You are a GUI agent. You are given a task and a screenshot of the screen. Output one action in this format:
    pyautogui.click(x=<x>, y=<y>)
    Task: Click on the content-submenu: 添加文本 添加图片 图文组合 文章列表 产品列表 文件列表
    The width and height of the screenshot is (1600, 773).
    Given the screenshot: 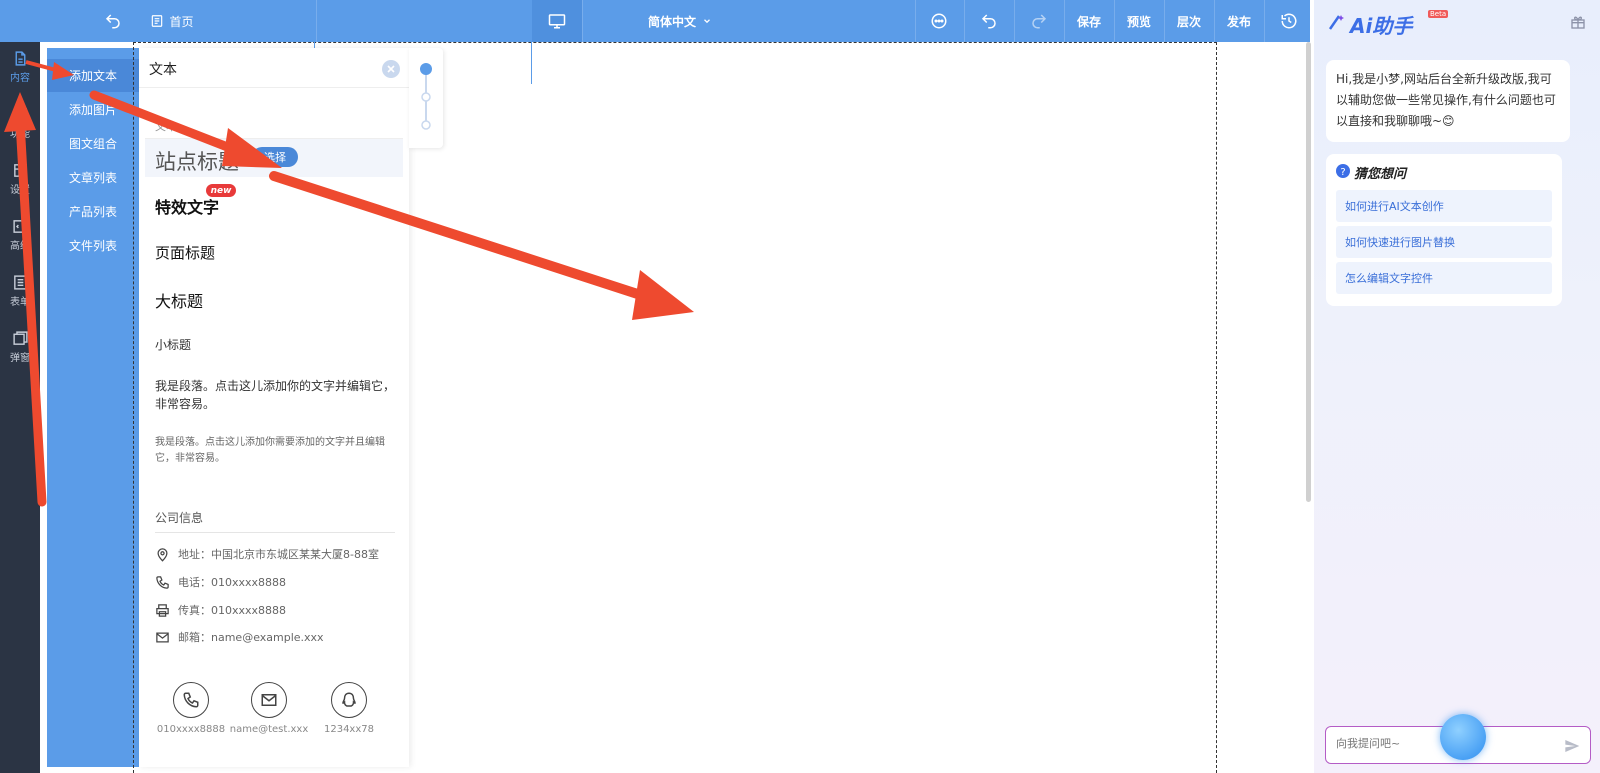 What is the action you would take?
    pyautogui.click(x=93, y=407)
    